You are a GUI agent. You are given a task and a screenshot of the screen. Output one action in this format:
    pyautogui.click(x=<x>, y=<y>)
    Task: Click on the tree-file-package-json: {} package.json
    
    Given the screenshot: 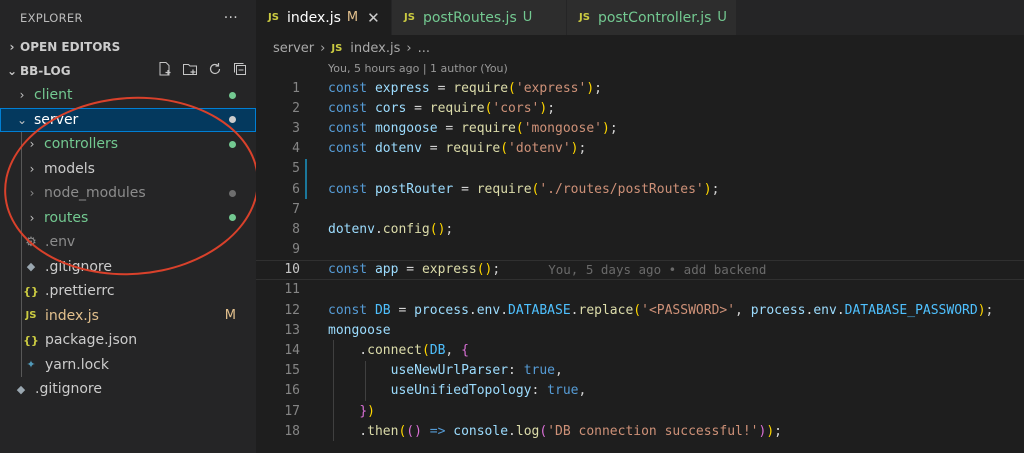 What is the action you would take?
    pyautogui.click(x=128, y=340)
    